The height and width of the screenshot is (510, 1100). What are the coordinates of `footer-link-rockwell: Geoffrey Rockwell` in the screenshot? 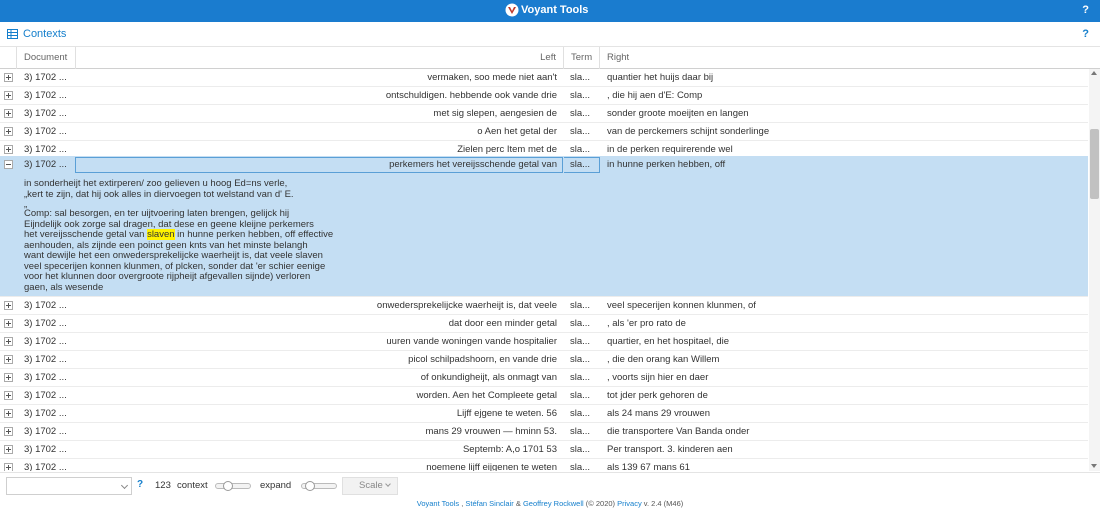 It's located at (553, 503).